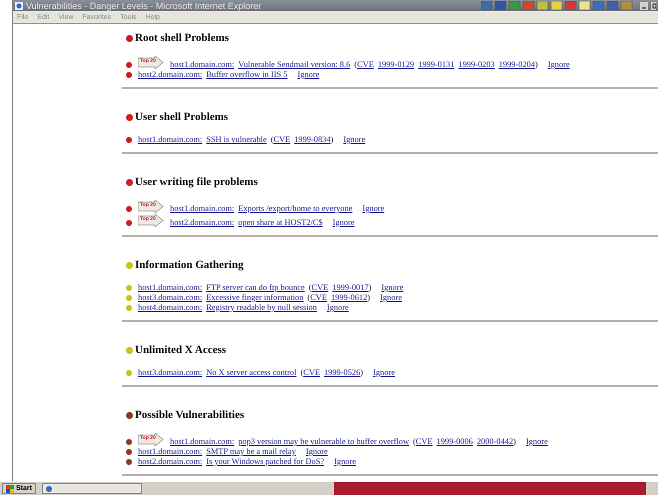 Image resolution: width=658 pixels, height=495 pixels. What do you see at coordinates (280, 222) in the screenshot?
I see `vulnerability-link: open share at HOST2/C$` at bounding box center [280, 222].